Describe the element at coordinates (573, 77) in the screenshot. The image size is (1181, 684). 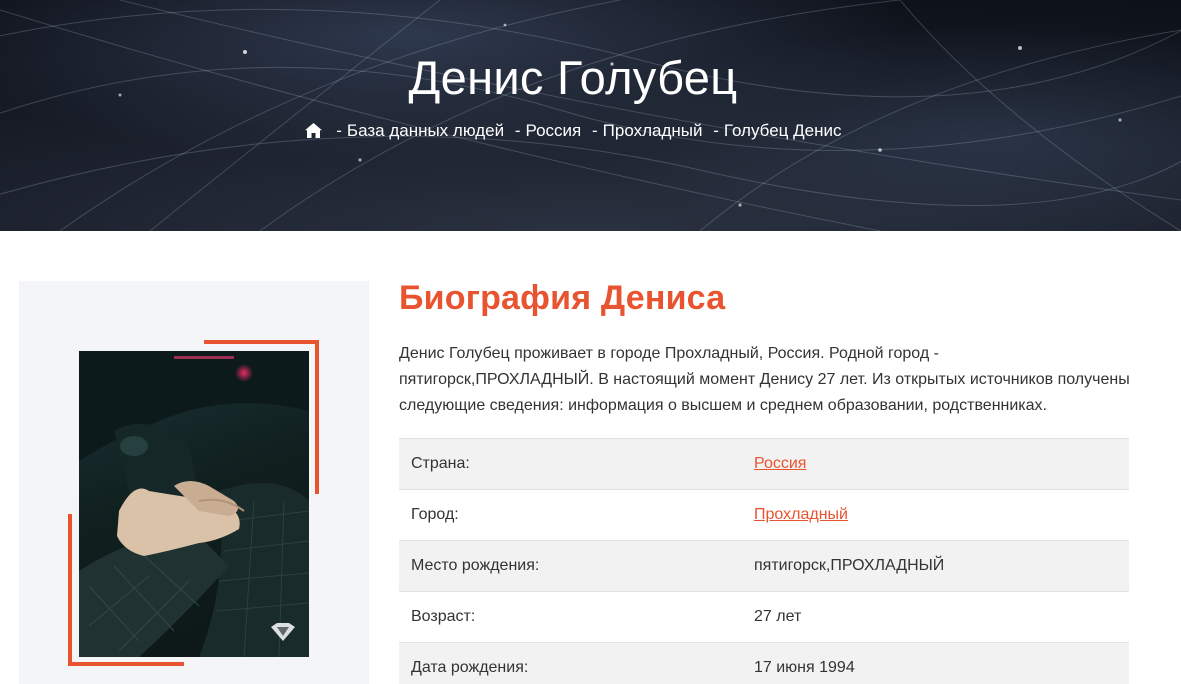
I see `page-title: Денис Голубец` at that location.